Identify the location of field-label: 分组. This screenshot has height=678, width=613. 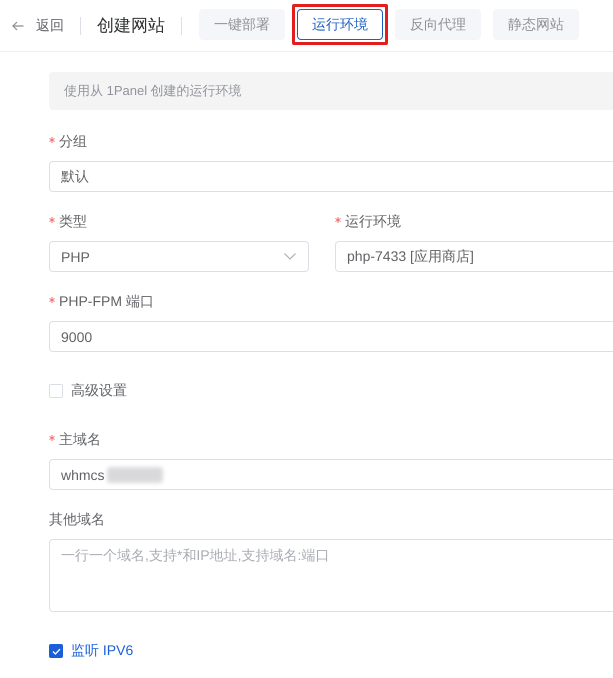
(73, 142).